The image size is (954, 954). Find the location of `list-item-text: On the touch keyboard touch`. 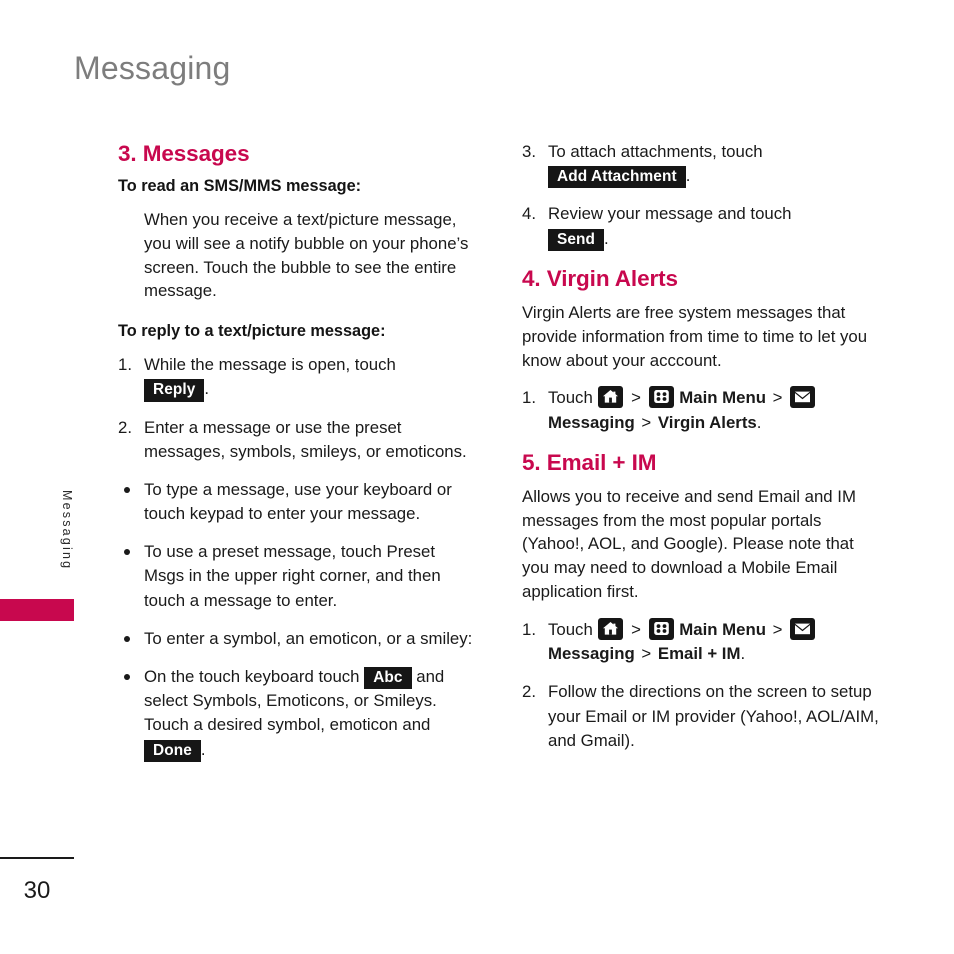

list-item-text: On the touch keyboard touch is located at coordinates (252, 677).